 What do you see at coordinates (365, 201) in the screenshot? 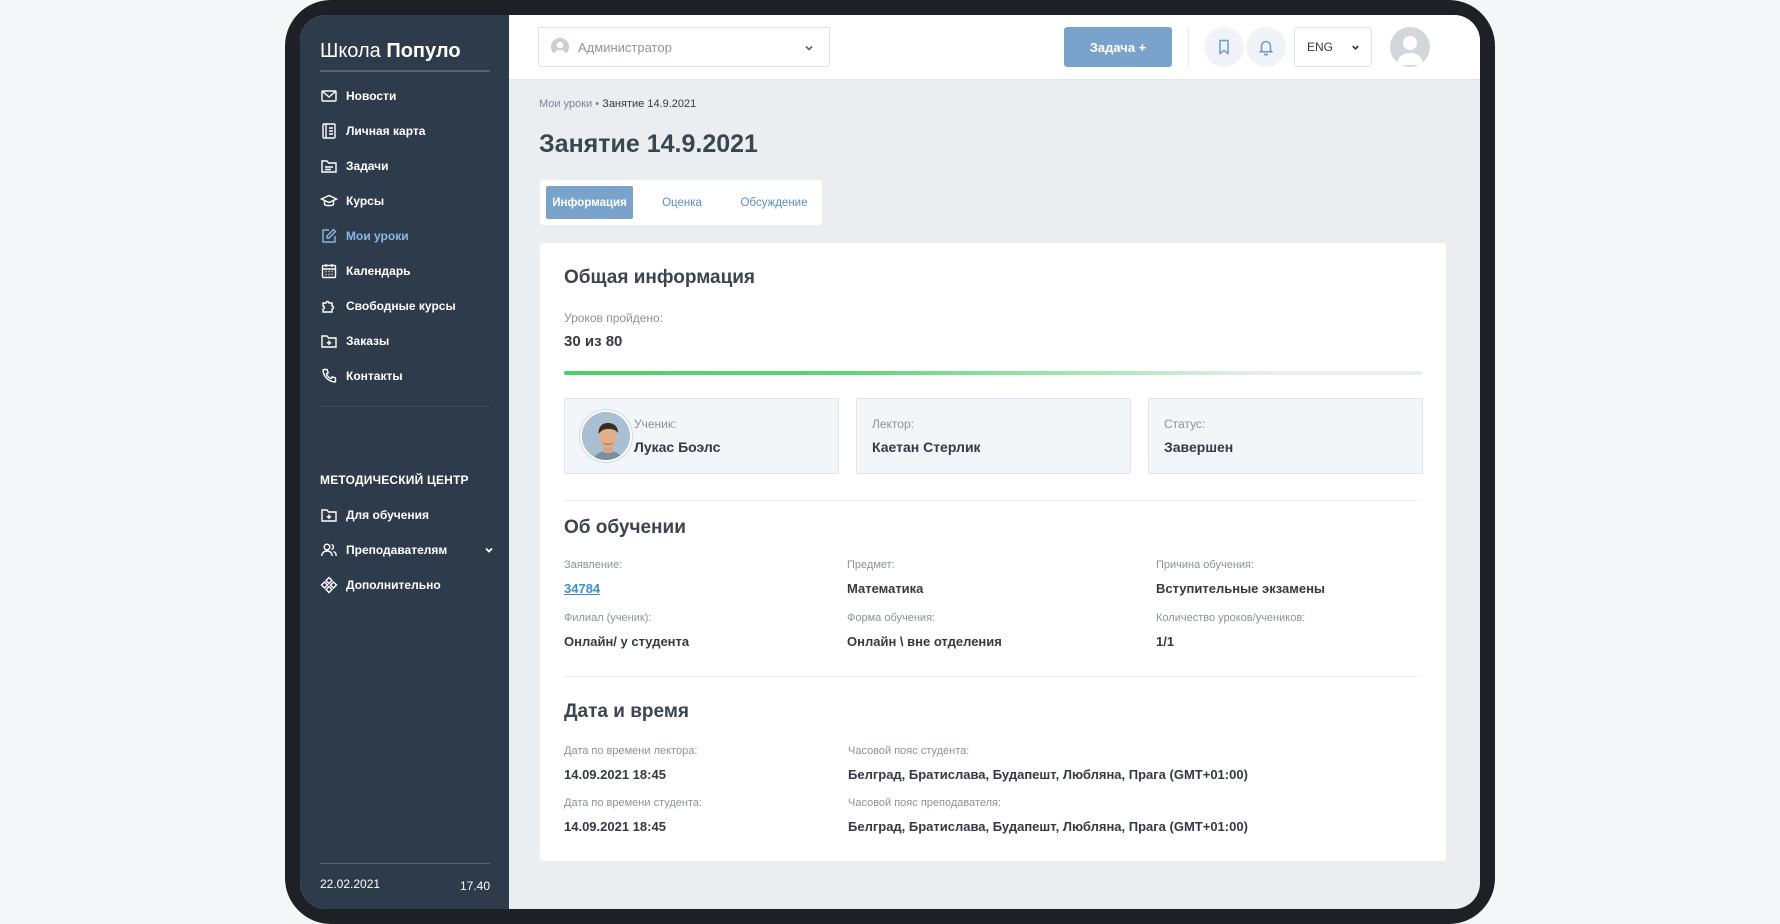
I see `sidebar-item-label: Курсы` at bounding box center [365, 201].